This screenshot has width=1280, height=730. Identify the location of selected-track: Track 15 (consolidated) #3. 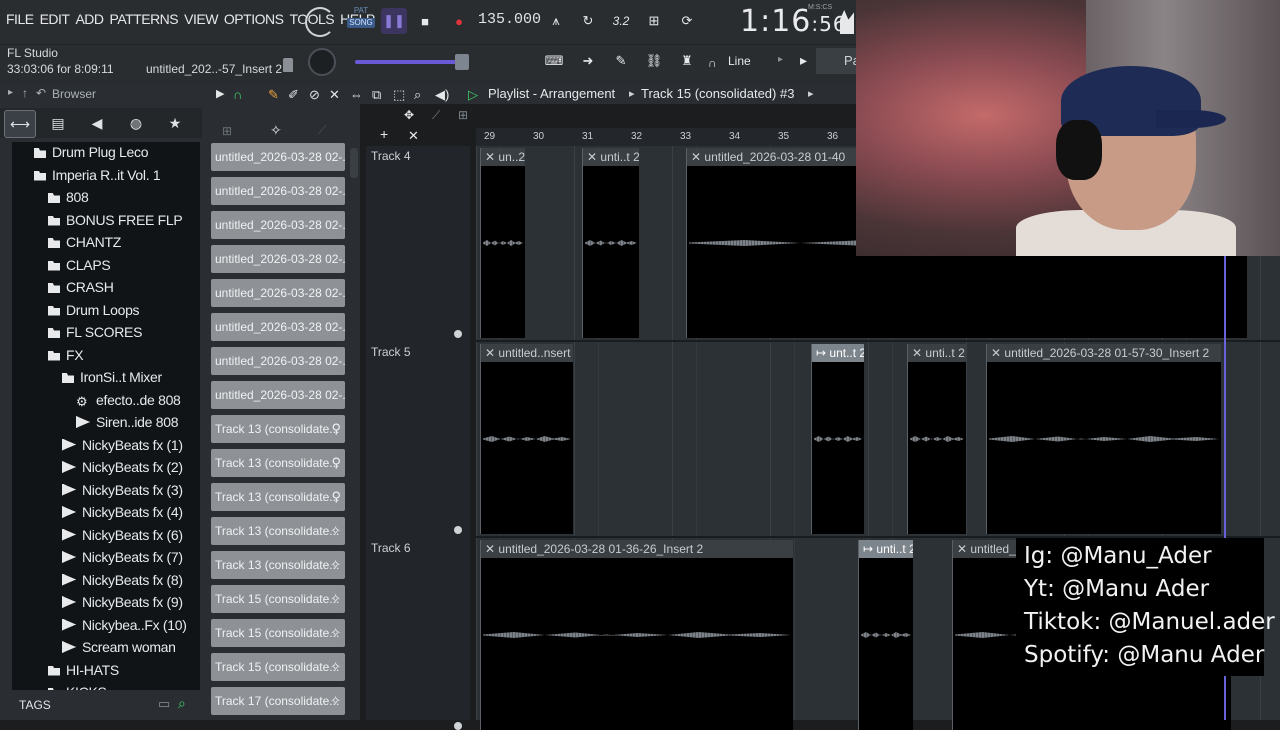
(717, 93).